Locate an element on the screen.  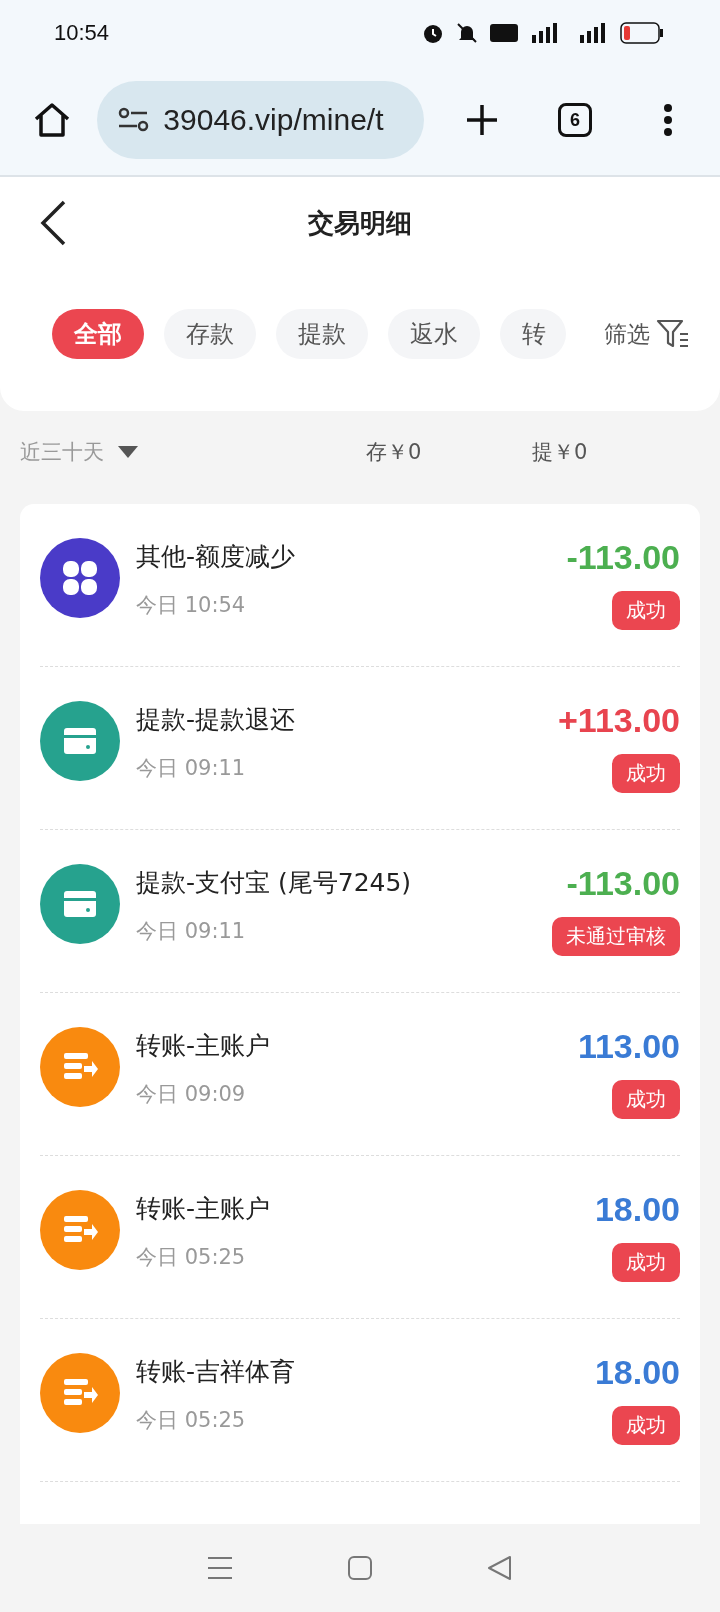
clock-time: 10:54 is located at coordinates (82, 32).